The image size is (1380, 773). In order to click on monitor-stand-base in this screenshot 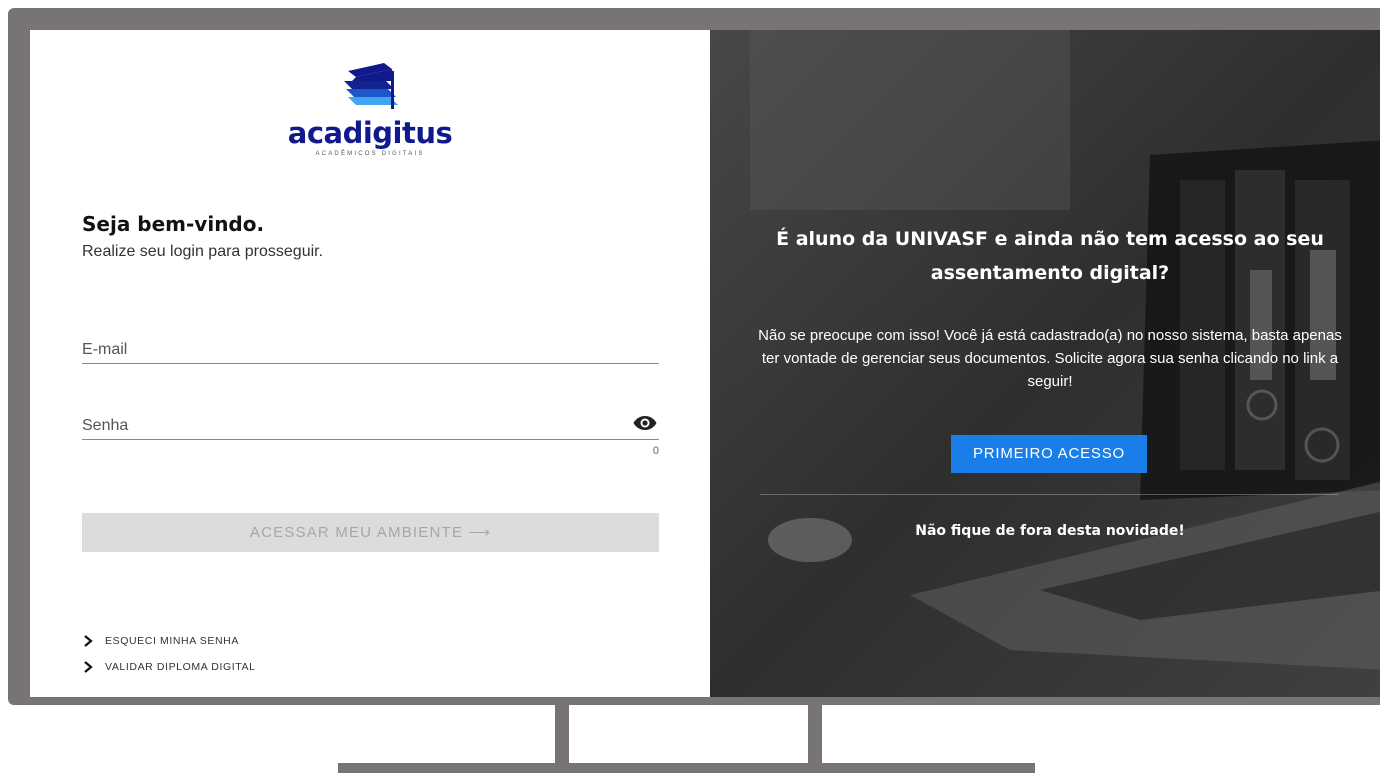, I will do `click(686, 768)`.